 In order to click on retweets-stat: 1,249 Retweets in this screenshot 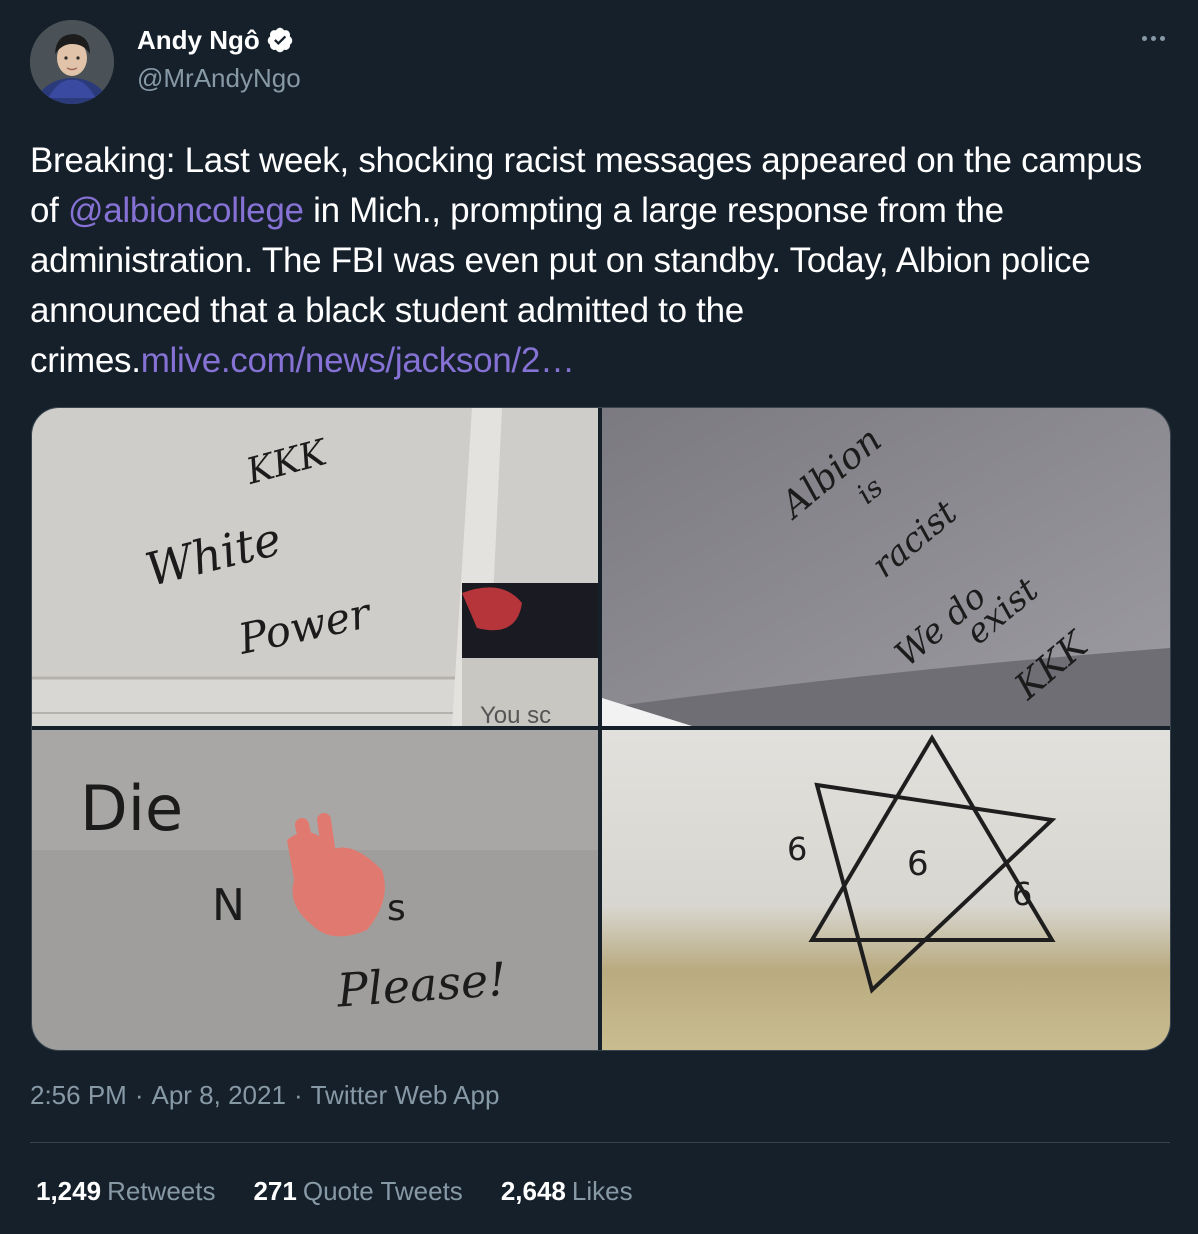, I will do `click(125, 1191)`.